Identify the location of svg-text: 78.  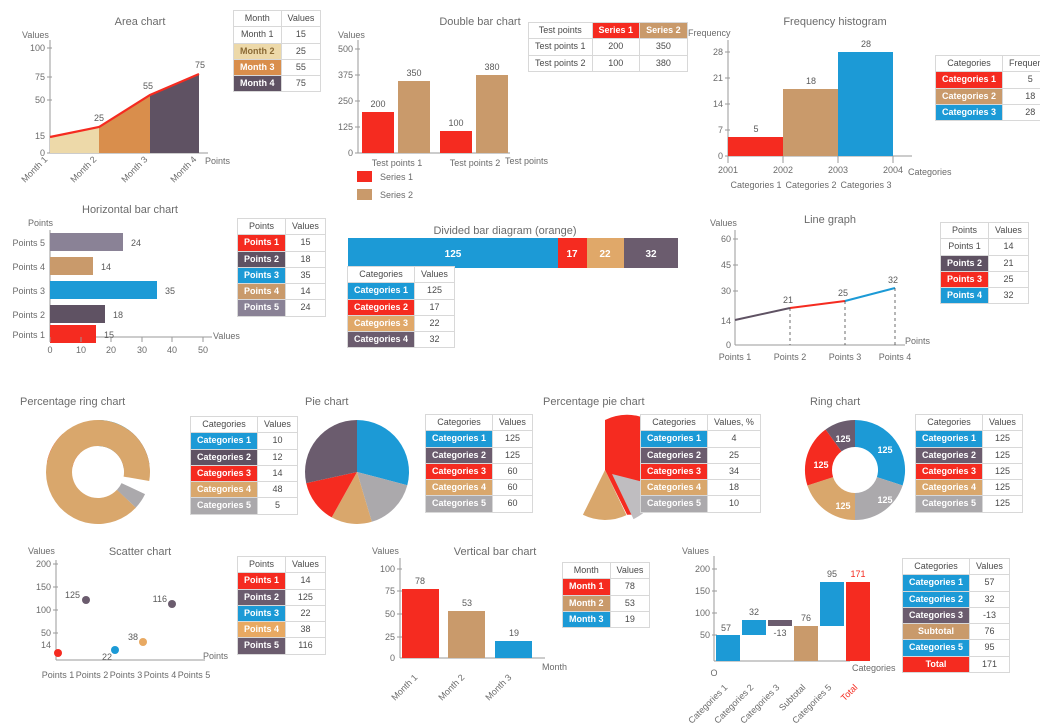
(420, 581).